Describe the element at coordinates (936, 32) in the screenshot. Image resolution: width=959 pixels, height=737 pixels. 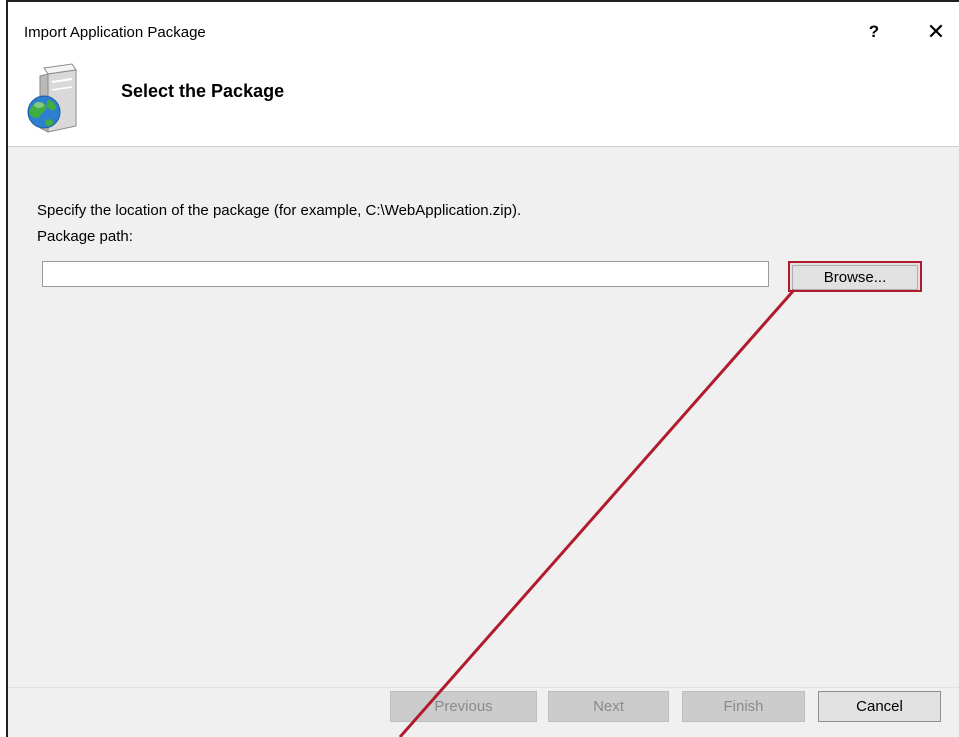
I see `close-button: ✕` at that location.